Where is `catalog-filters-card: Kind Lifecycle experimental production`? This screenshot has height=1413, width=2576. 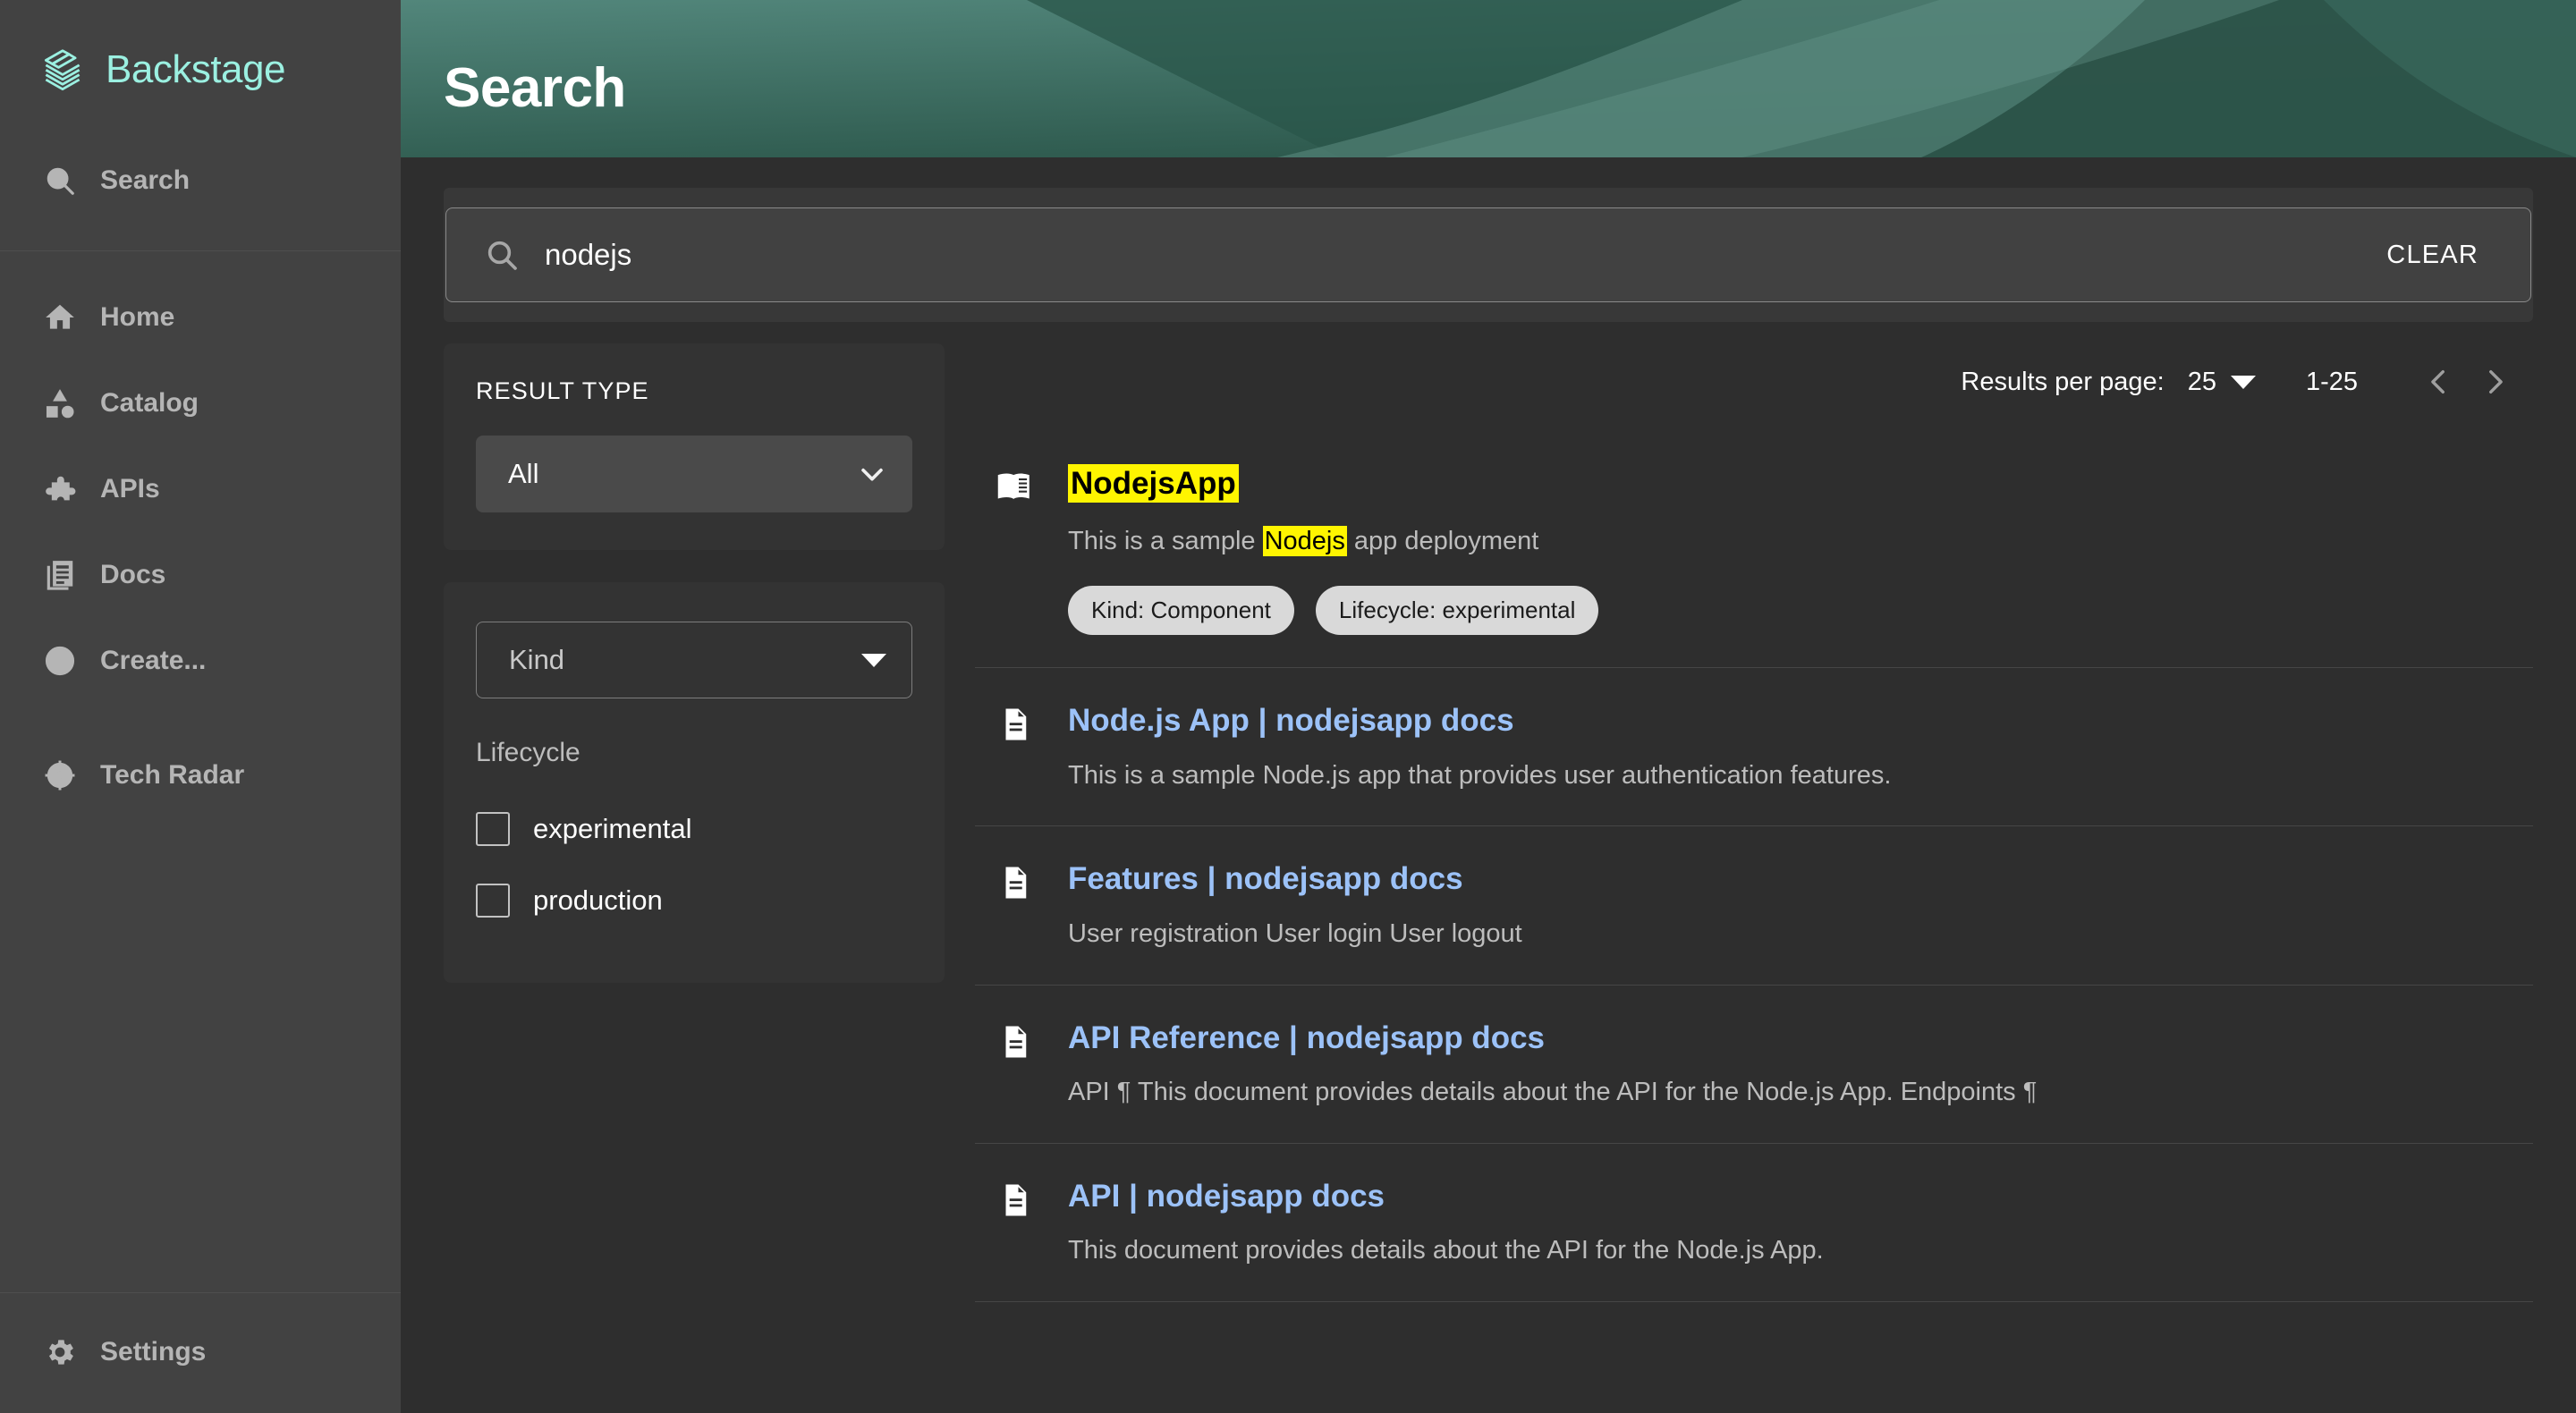 catalog-filters-card: Kind Lifecycle experimental production is located at coordinates (694, 782).